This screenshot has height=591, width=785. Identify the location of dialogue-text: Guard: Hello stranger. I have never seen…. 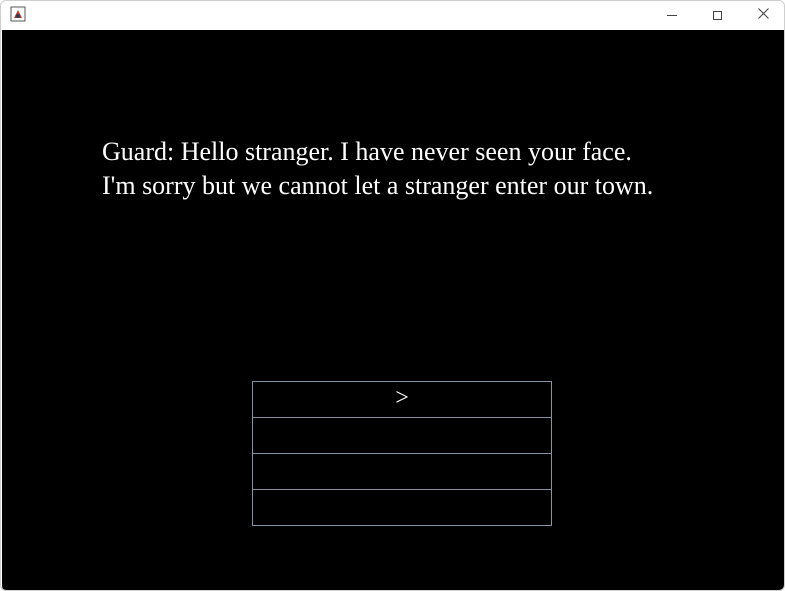
(427, 169).